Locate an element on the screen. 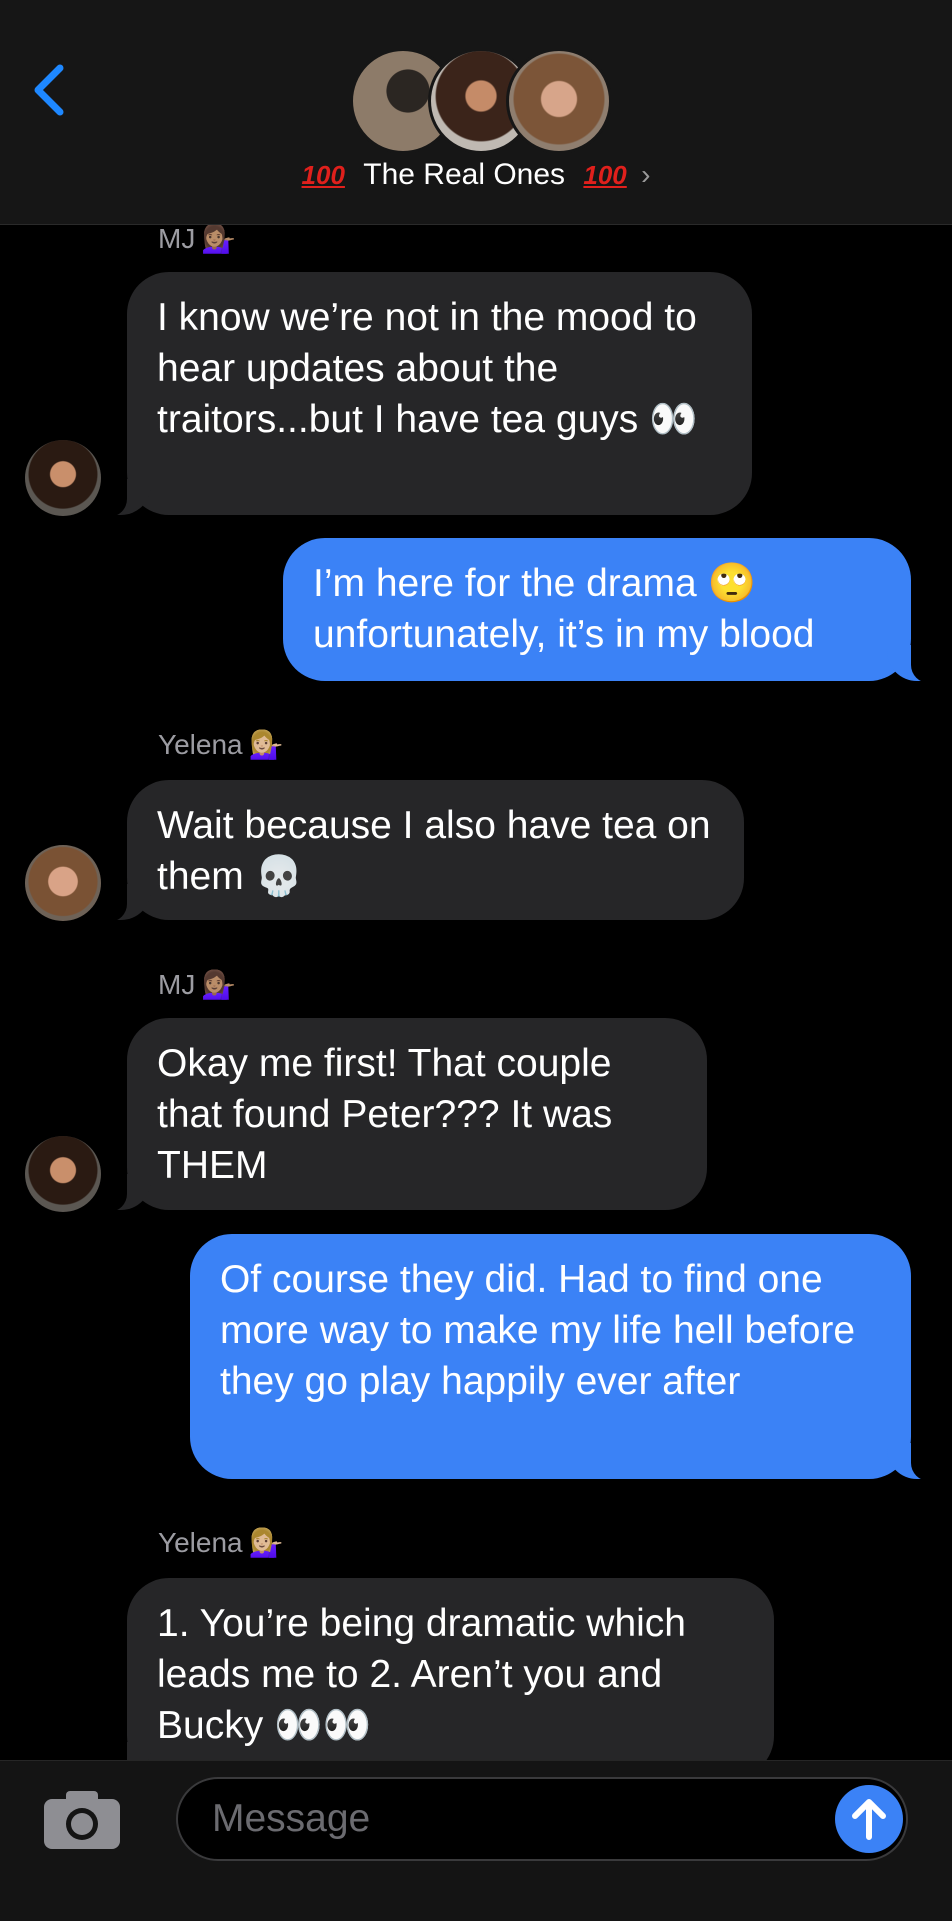  camera-button is located at coordinates (82, 1820).